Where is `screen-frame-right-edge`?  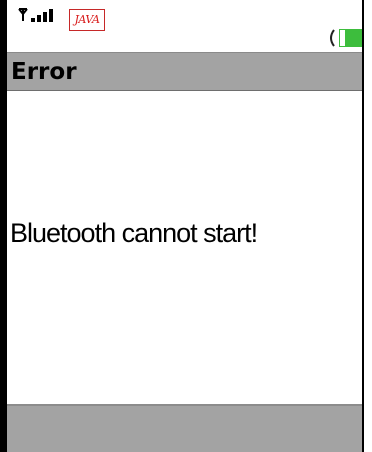 screen-frame-right-edge is located at coordinates (363, 226).